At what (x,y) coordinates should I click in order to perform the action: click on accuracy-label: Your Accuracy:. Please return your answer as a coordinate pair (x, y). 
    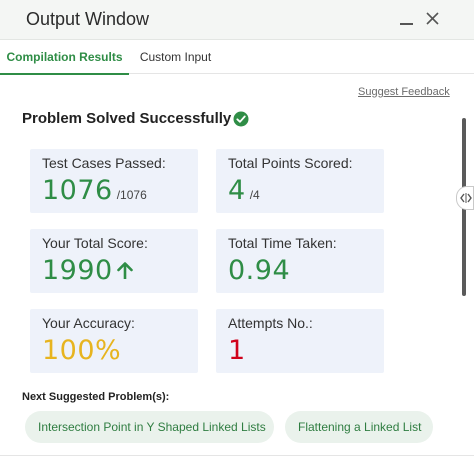
    Looking at the image, I should click on (88, 323).